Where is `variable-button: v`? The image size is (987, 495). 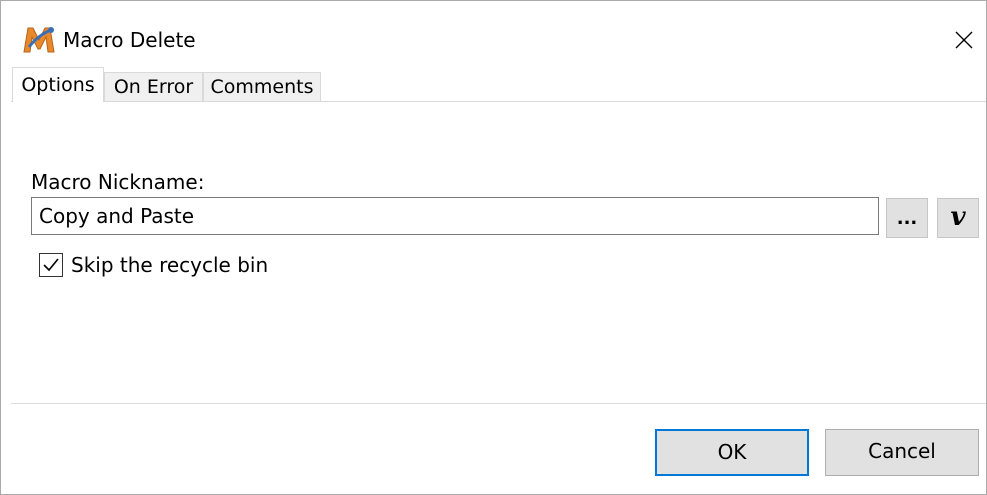 variable-button: v is located at coordinates (958, 218).